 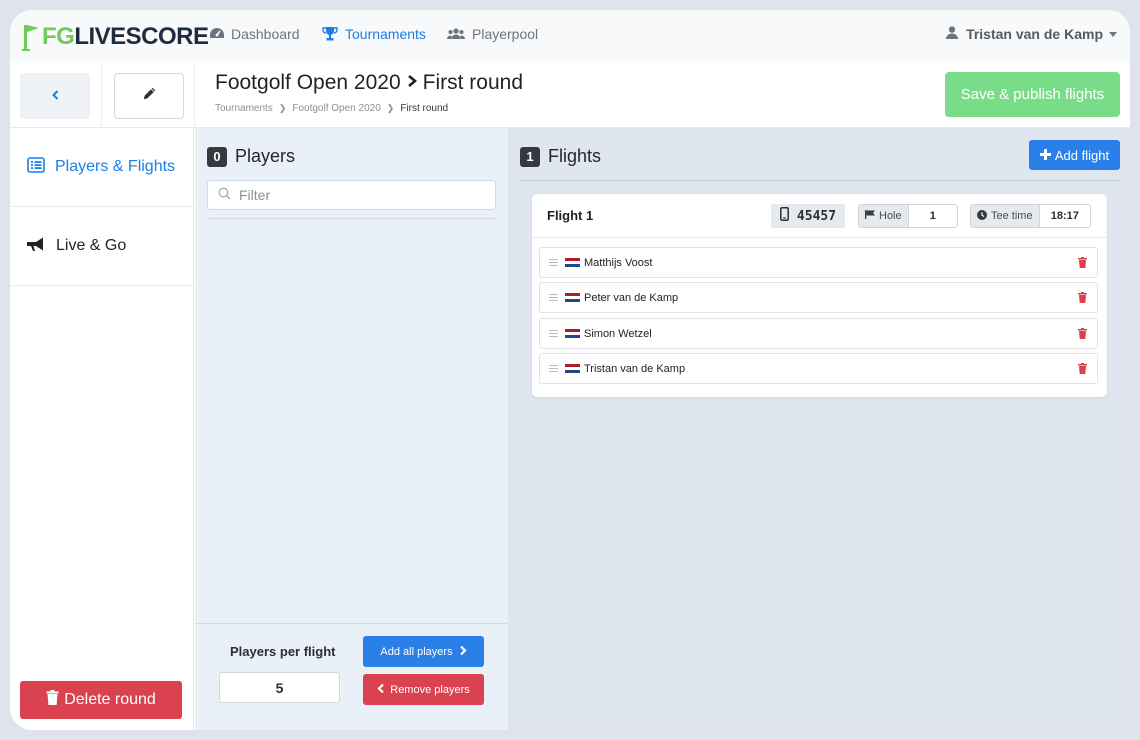 What do you see at coordinates (1012, 216) in the screenshot?
I see `tee-time-label-text: Tee time` at bounding box center [1012, 216].